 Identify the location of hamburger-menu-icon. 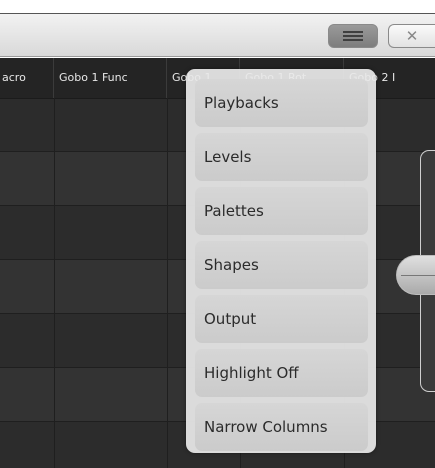
(353, 32).